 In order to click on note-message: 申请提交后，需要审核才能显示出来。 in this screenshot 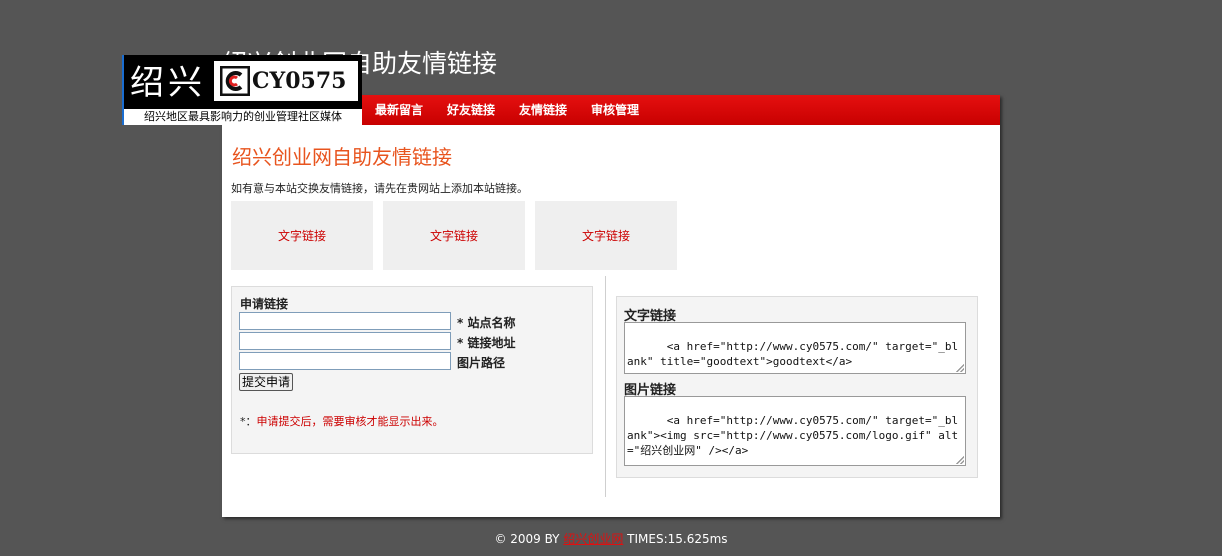, I will do `click(350, 421)`.